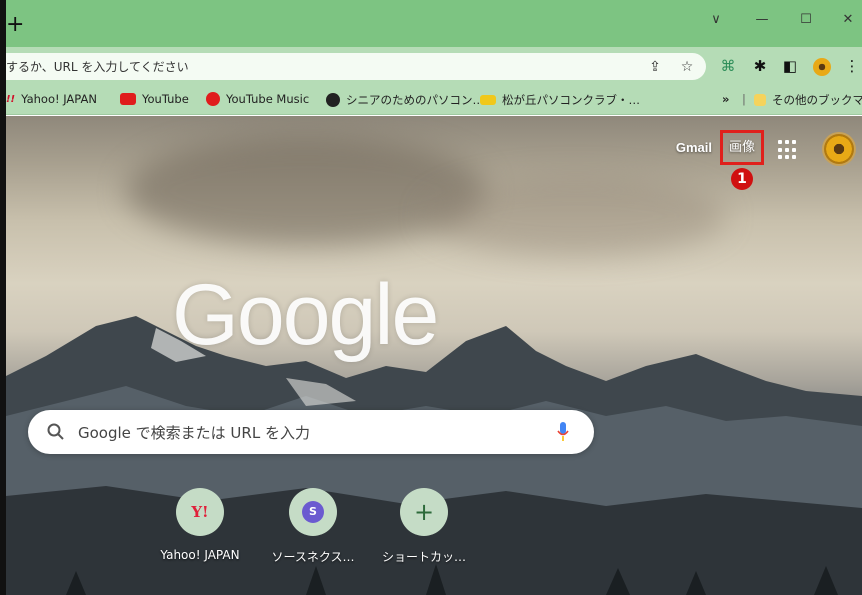 This screenshot has width=862, height=595. Describe the element at coordinates (790, 66) in the screenshot. I see `side-panel-icon: ◧` at that location.